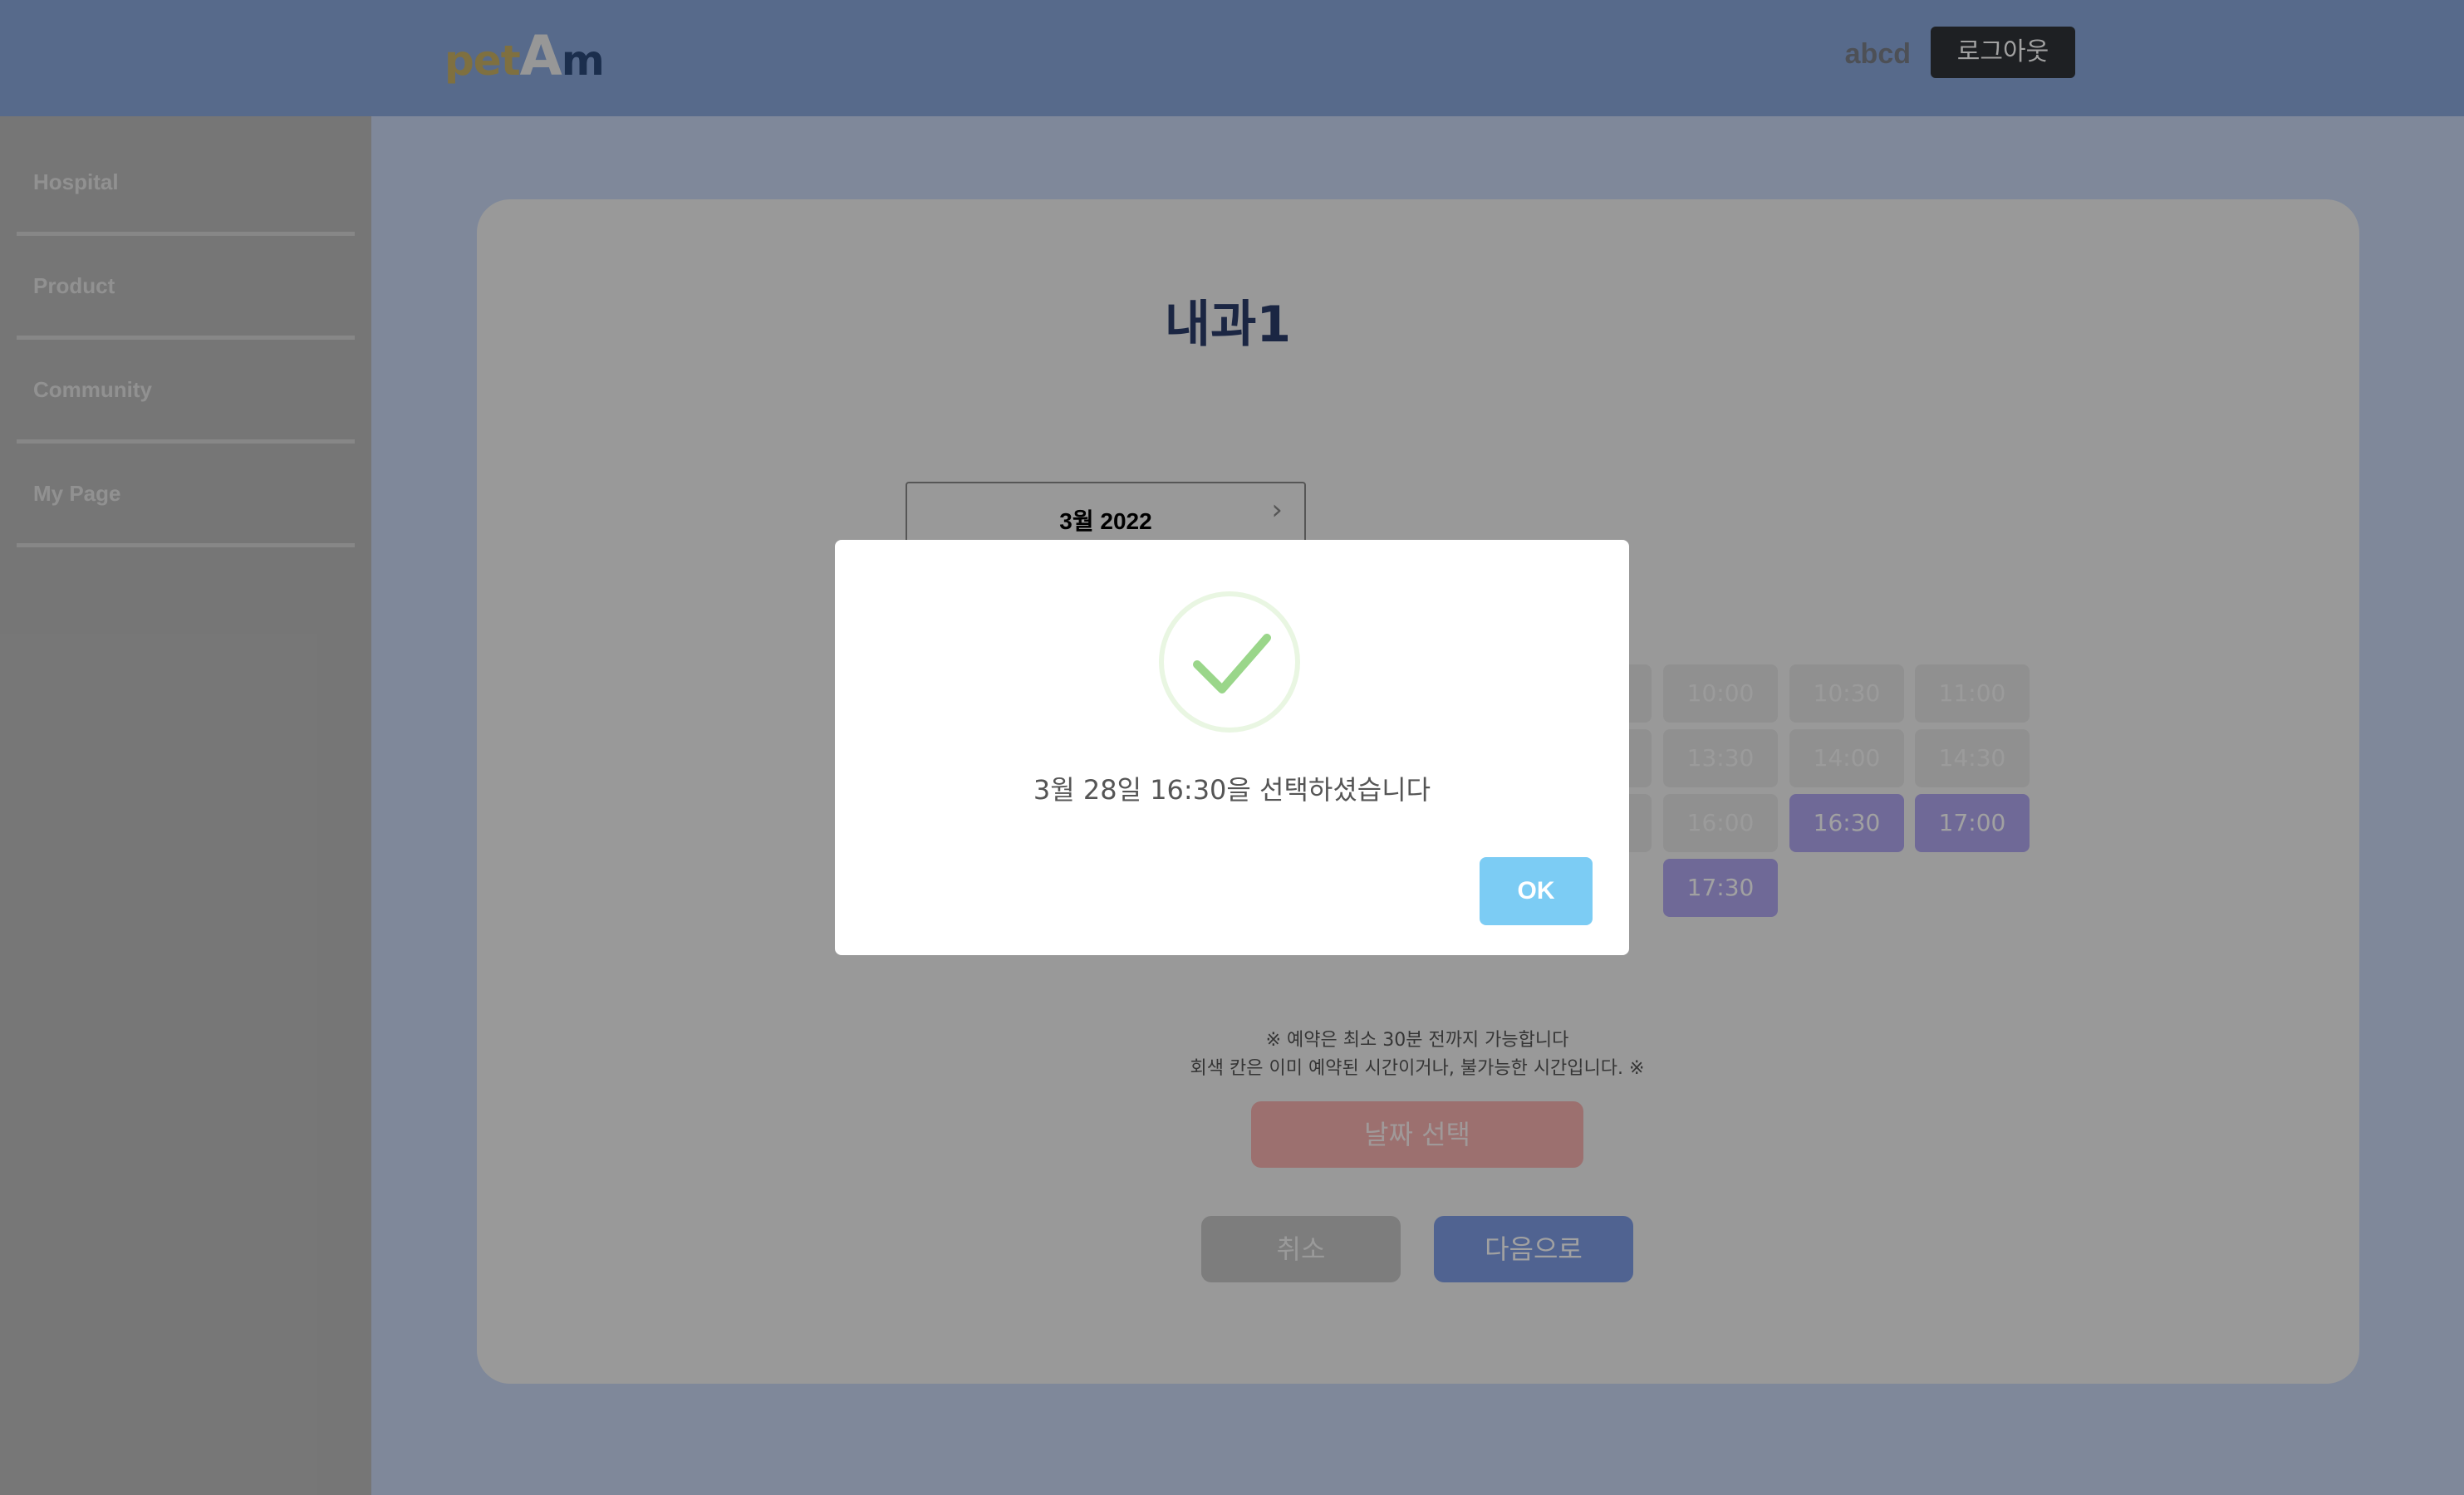 Image resolution: width=2464 pixels, height=1495 pixels. What do you see at coordinates (1229, 662) in the screenshot?
I see `success-check-icon` at bounding box center [1229, 662].